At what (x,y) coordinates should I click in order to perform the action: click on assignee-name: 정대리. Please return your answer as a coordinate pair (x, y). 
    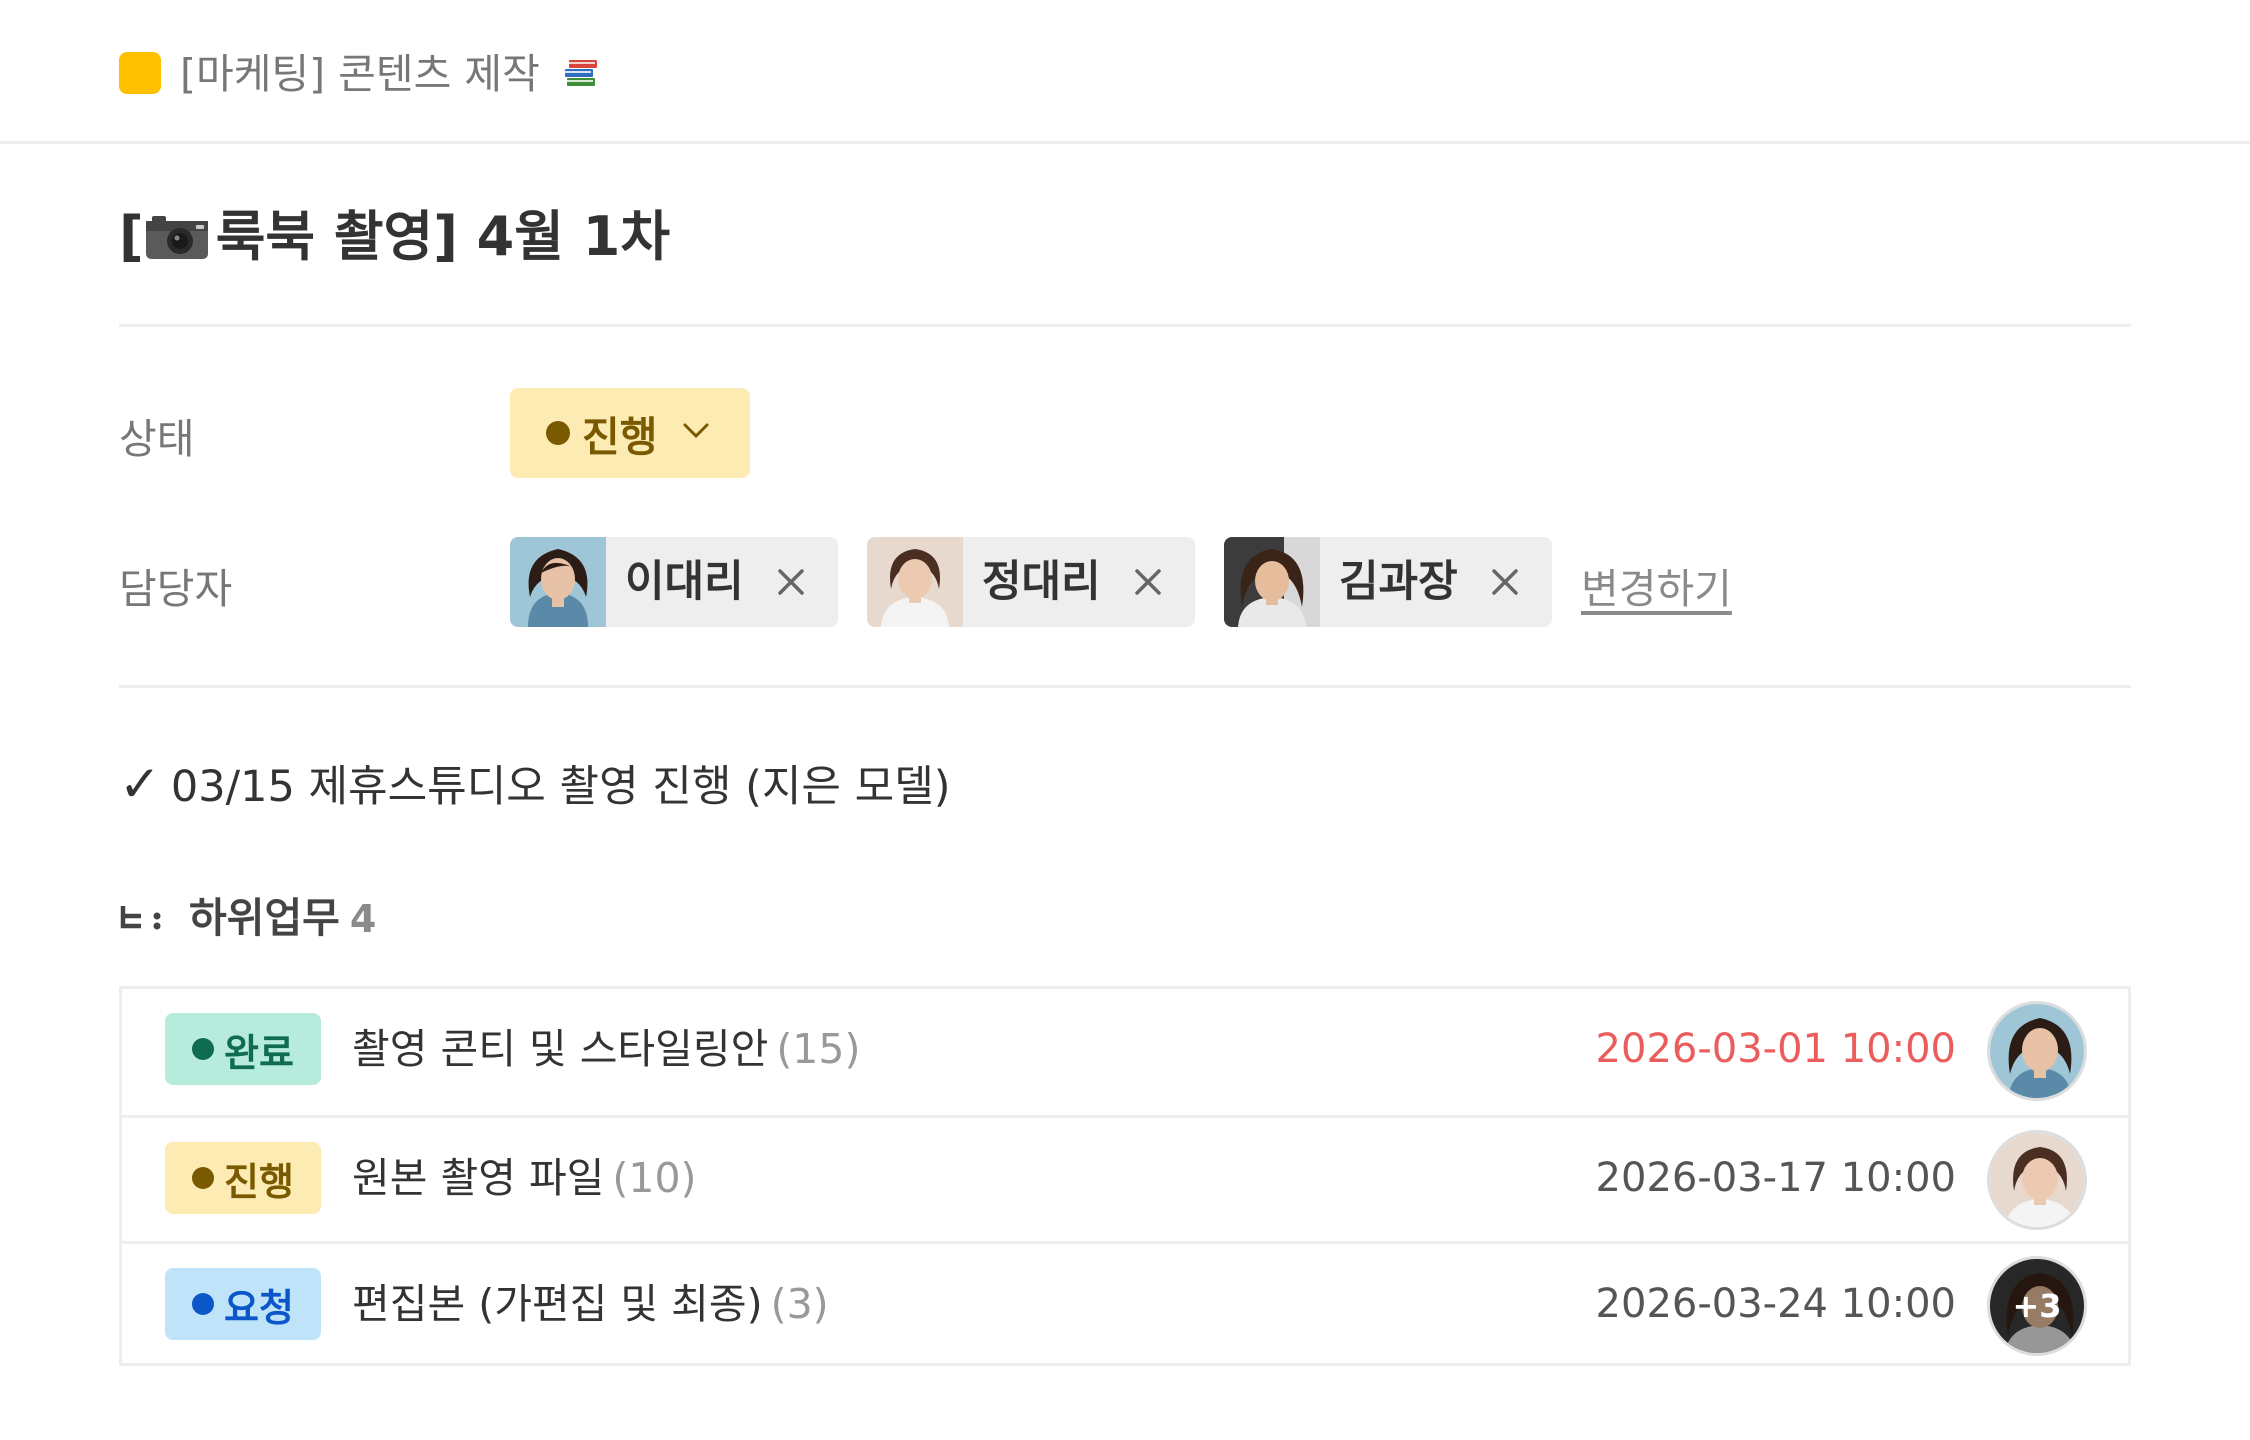
    Looking at the image, I should click on (1041, 582).